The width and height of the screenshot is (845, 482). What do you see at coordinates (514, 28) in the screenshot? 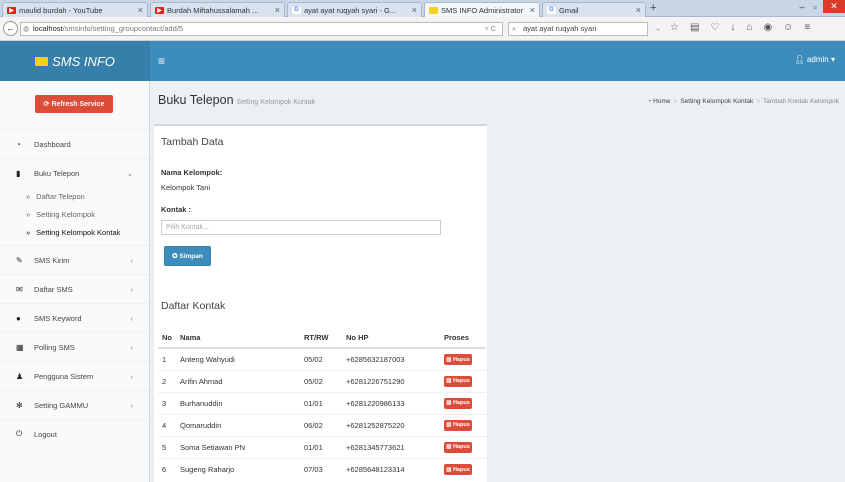
I see `search-icon: ⌕` at bounding box center [514, 28].